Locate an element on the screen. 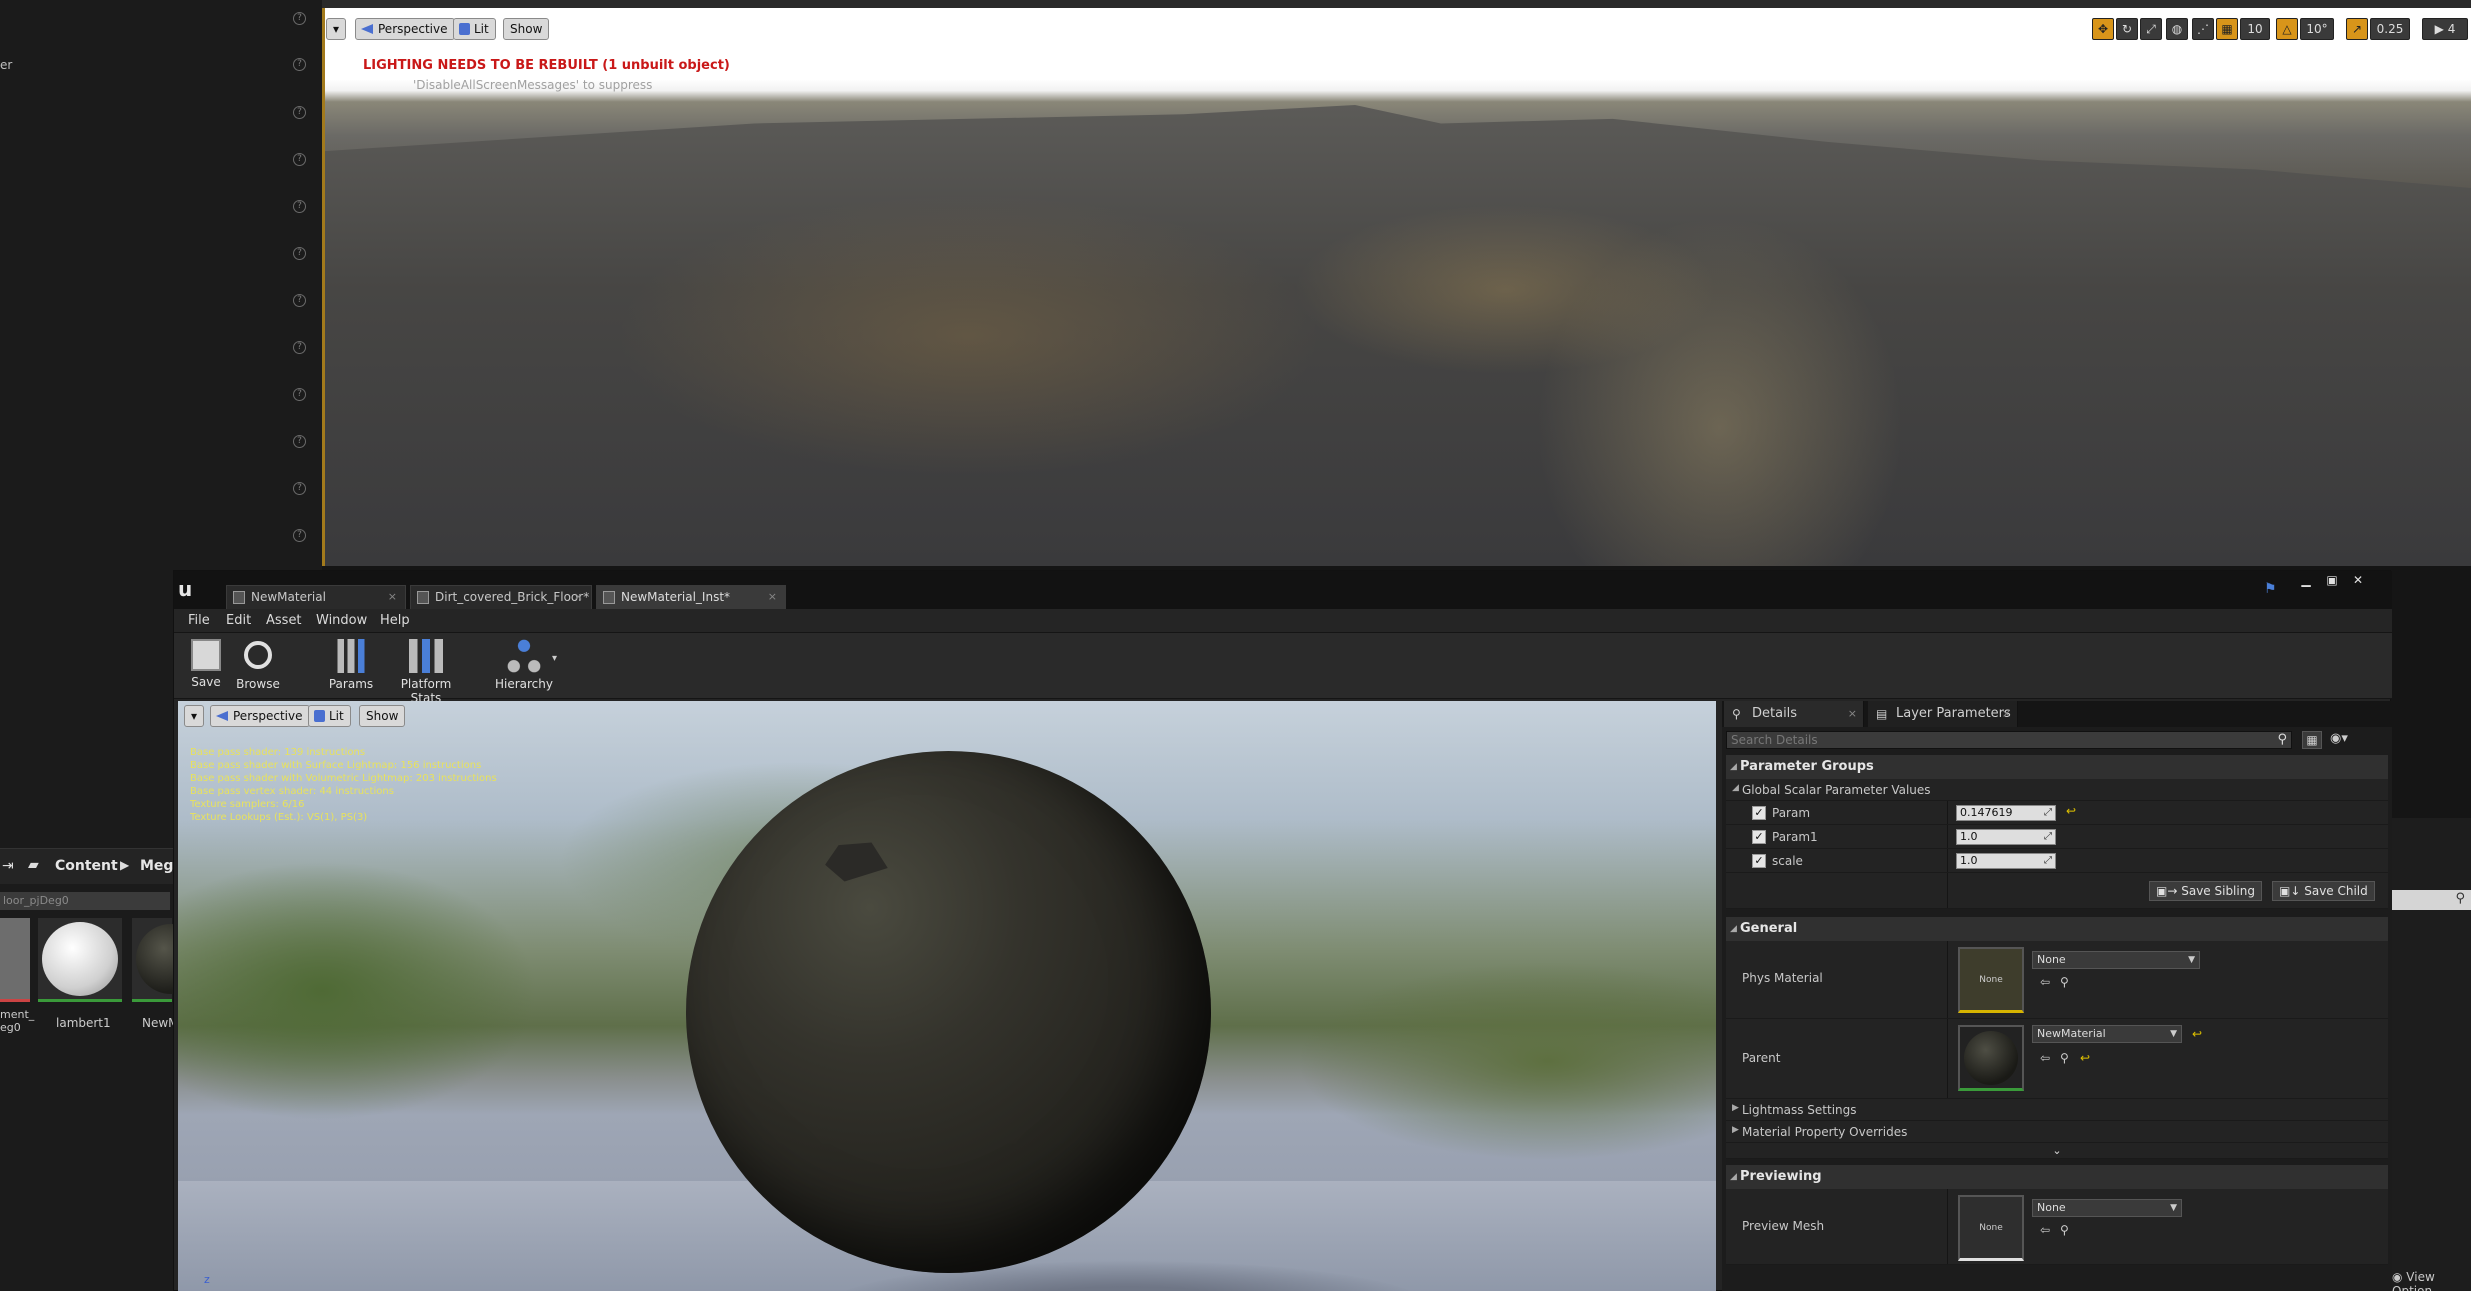  browse-button: Browse is located at coordinates (258, 665).